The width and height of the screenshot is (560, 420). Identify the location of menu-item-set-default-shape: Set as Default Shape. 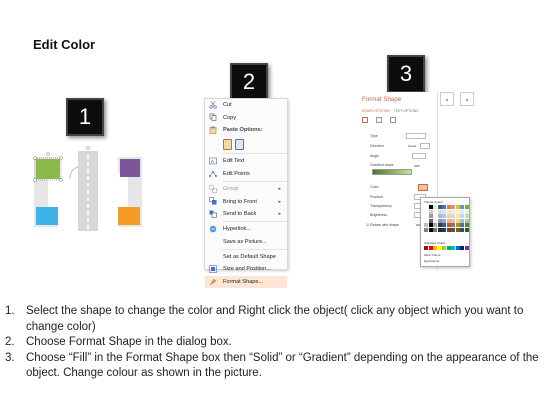
(246, 257).